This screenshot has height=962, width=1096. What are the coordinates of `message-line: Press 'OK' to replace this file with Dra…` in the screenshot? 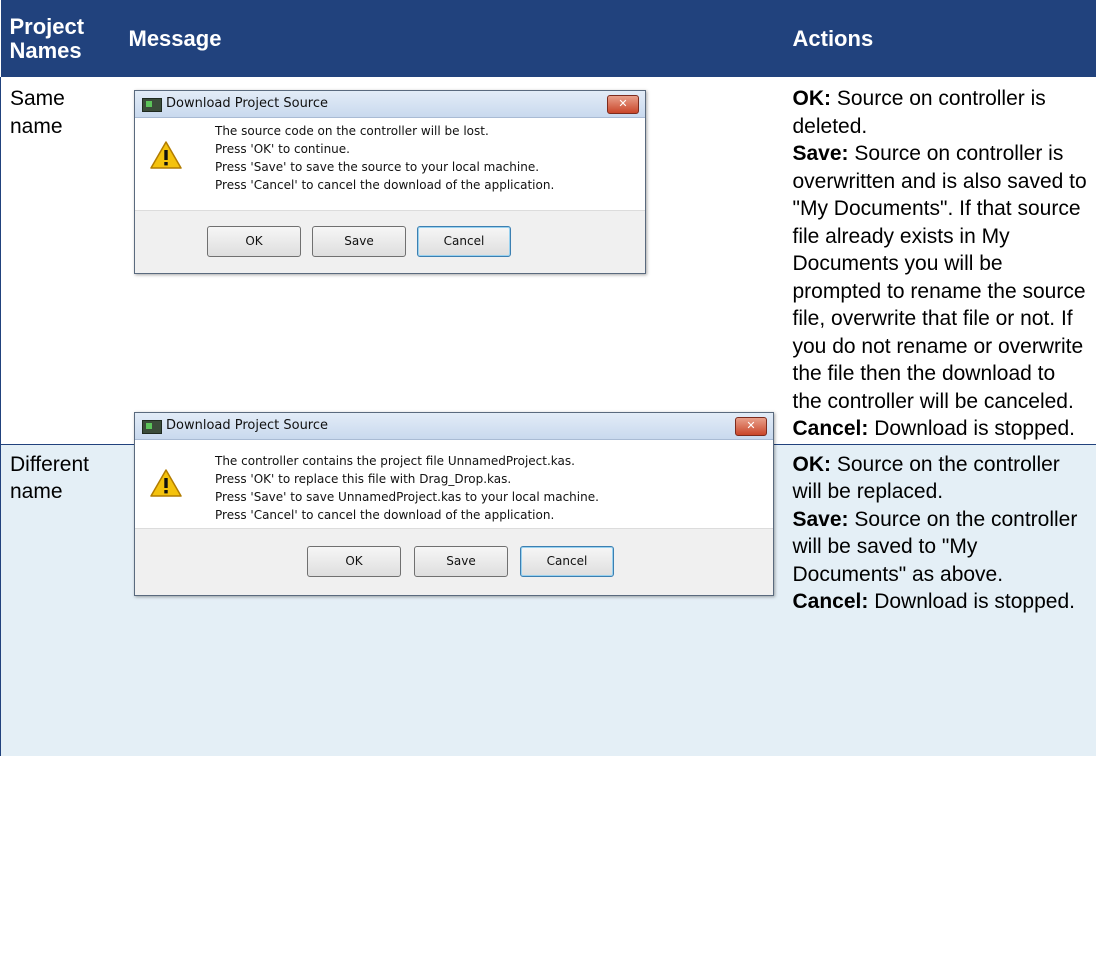 It's located at (363, 479).